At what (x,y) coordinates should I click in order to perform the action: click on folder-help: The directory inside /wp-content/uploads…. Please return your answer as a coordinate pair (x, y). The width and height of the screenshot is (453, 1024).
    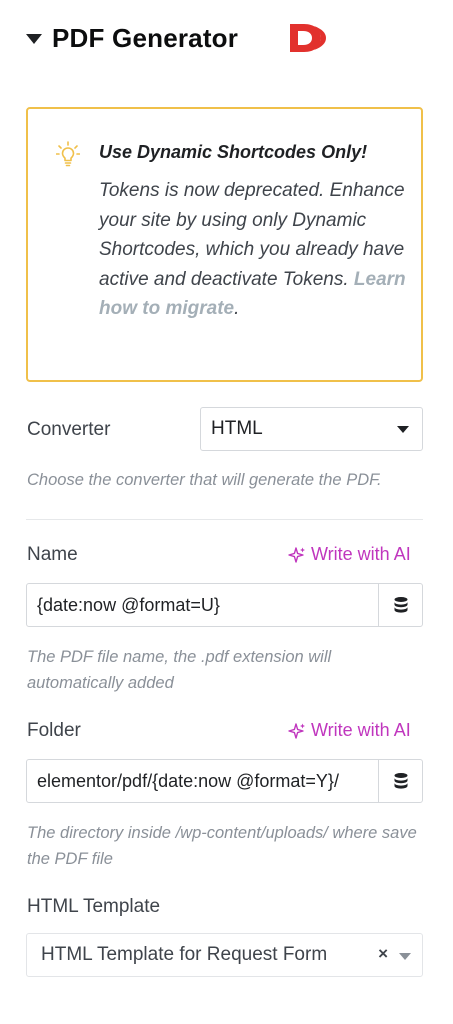
    Looking at the image, I should click on (222, 846).